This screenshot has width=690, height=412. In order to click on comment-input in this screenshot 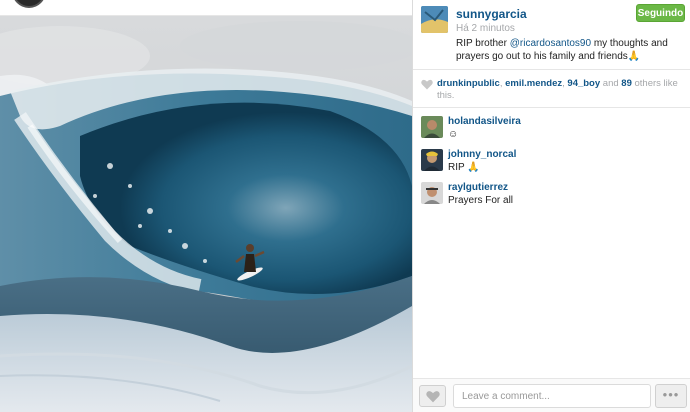, I will do `click(552, 396)`.